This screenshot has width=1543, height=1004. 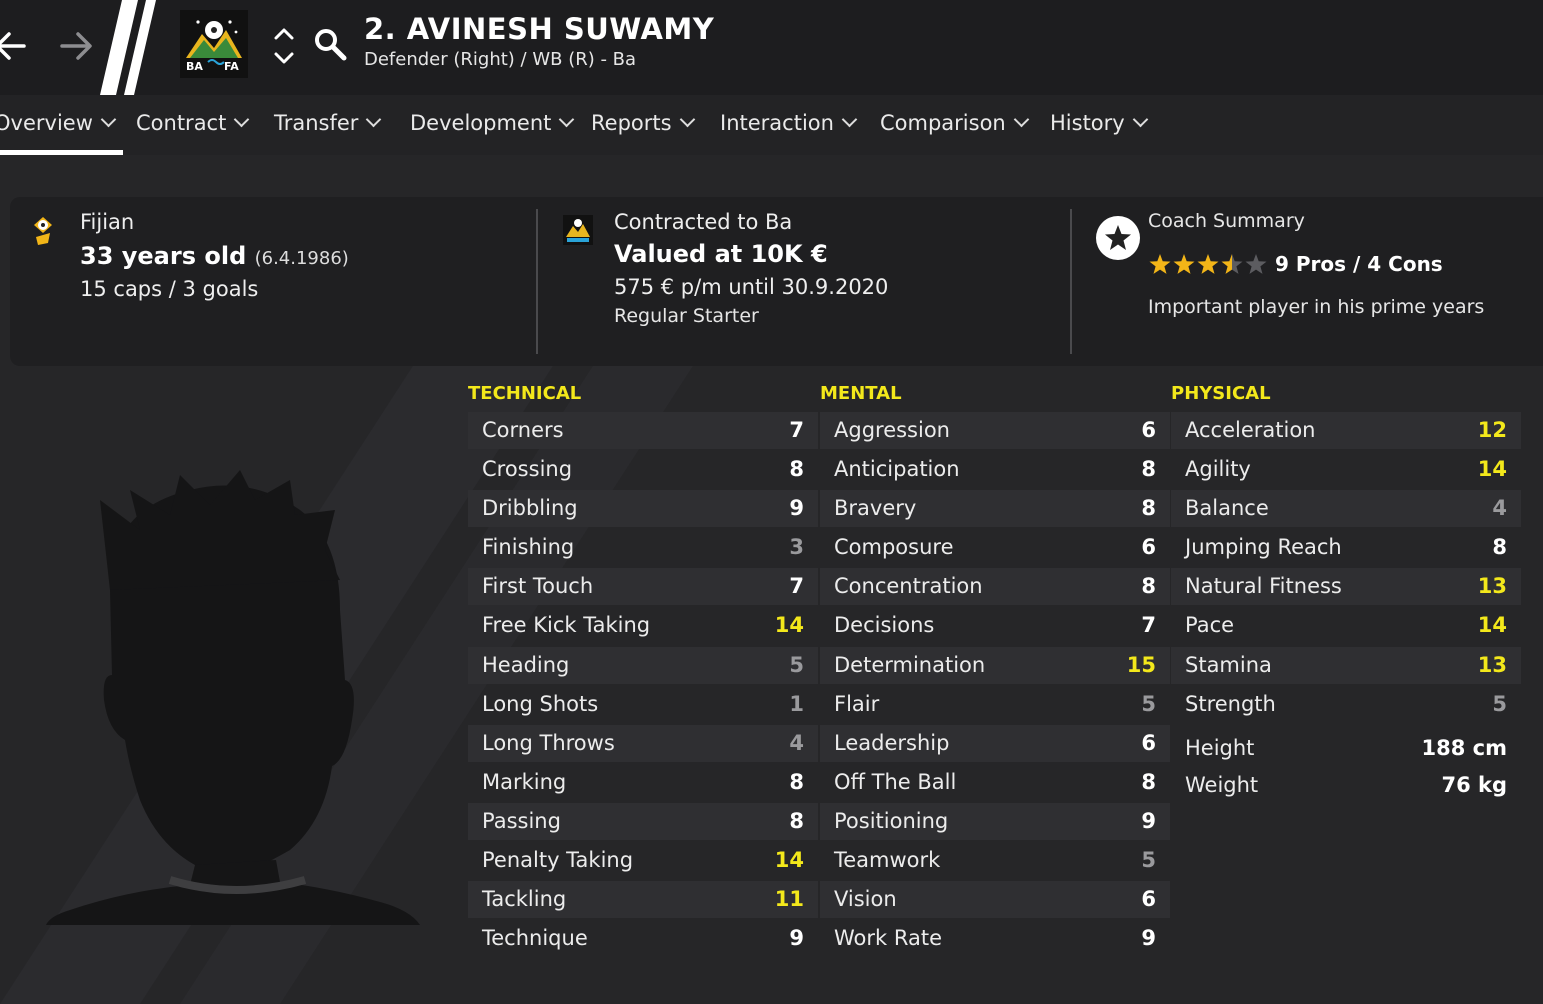 I want to click on attribute-row: Jumping Reach 8, so click(x=1346, y=547).